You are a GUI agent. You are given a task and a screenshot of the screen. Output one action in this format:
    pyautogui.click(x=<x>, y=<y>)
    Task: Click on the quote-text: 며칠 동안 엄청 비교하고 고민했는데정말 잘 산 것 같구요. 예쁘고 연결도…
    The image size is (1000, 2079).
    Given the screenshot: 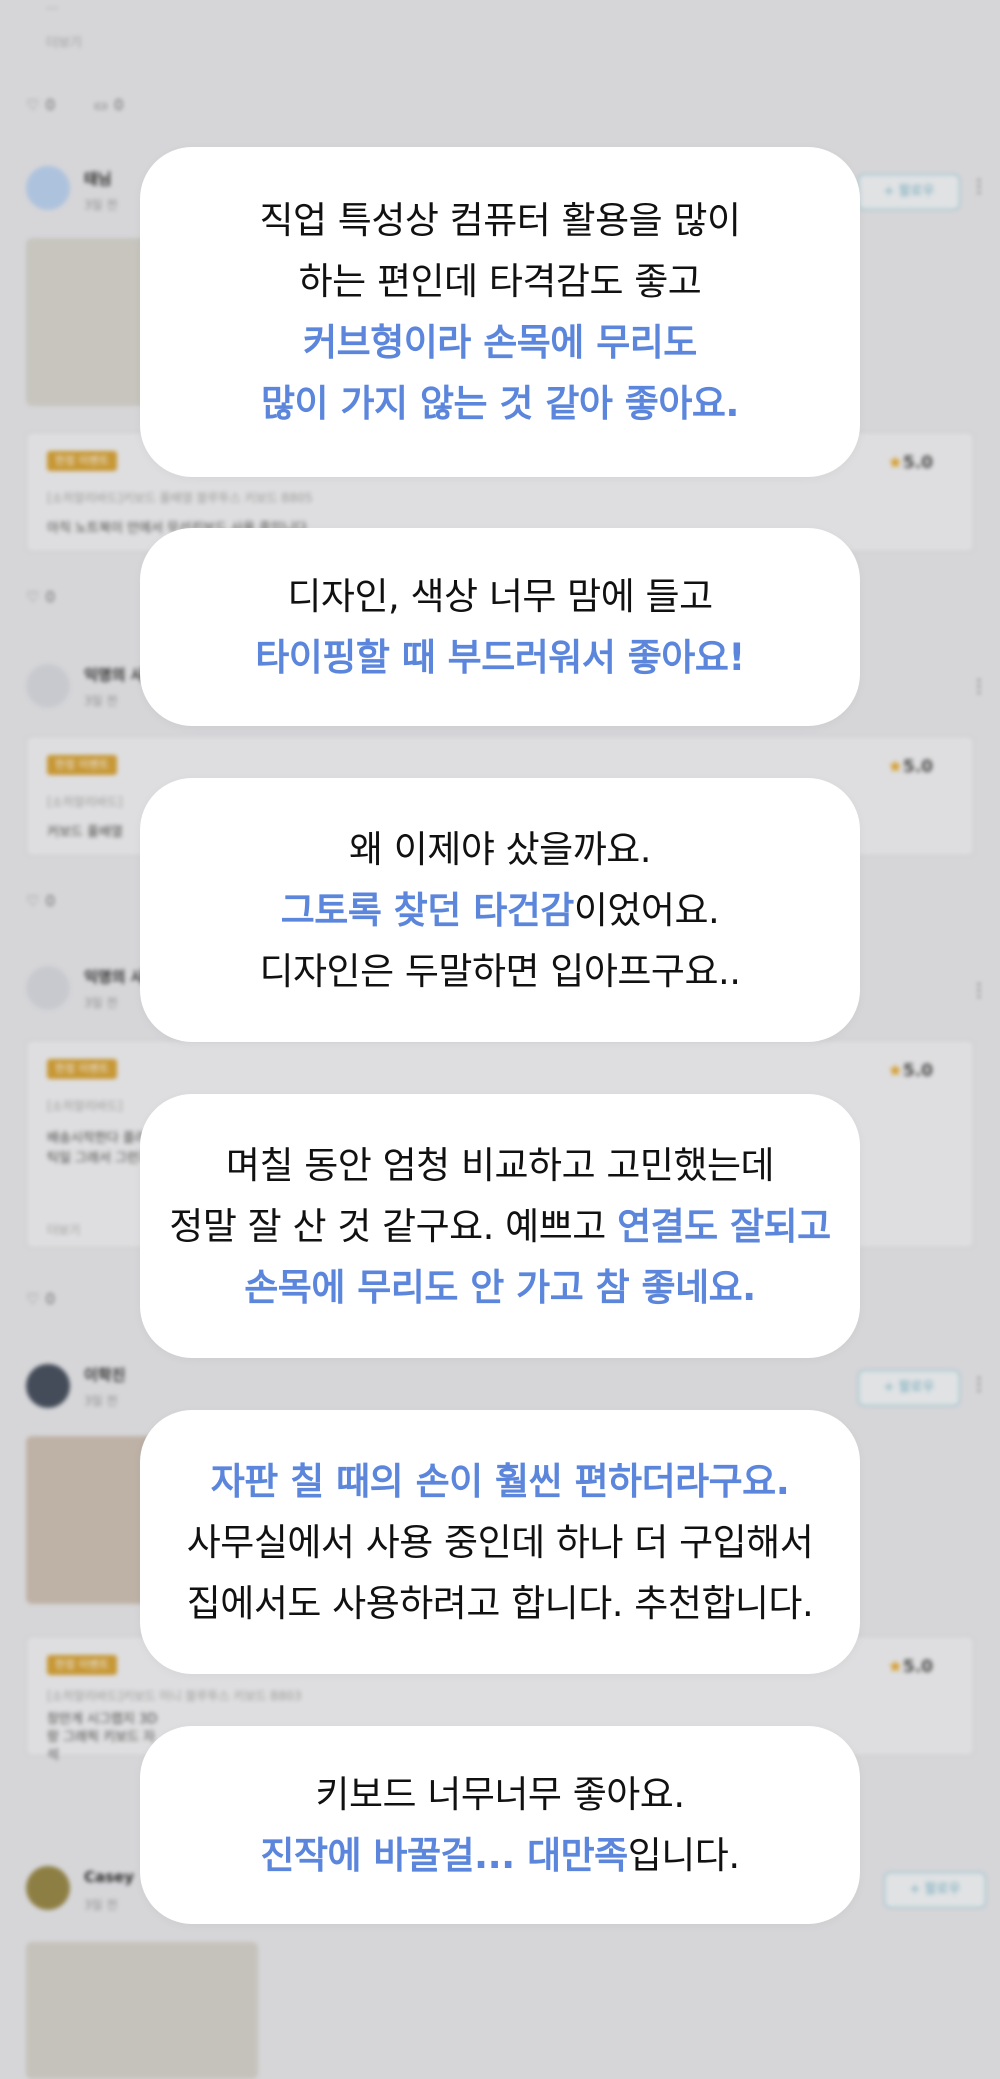 What is the action you would take?
    pyautogui.click(x=500, y=1226)
    